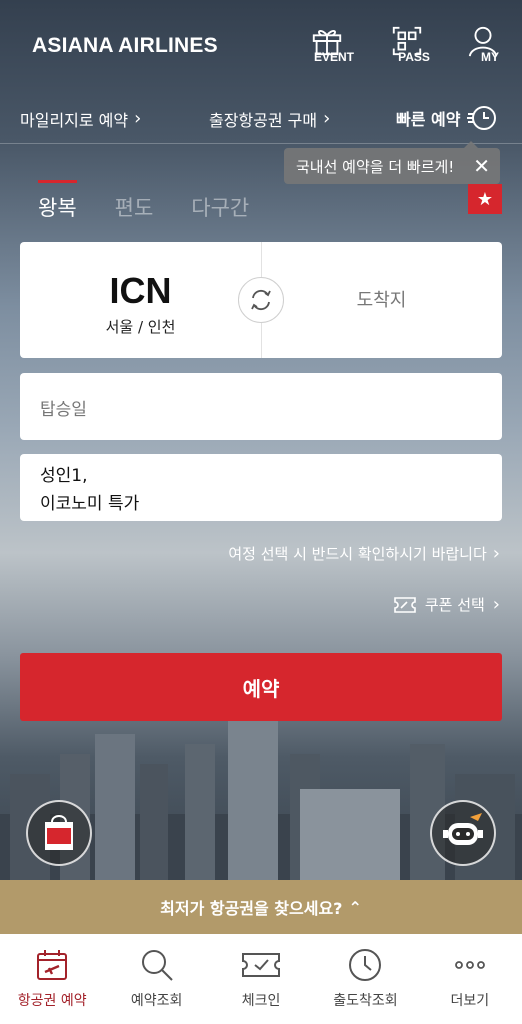 The width and height of the screenshot is (522, 1024). What do you see at coordinates (261, 1001) in the screenshot?
I see `nav-label: 체크인` at bounding box center [261, 1001].